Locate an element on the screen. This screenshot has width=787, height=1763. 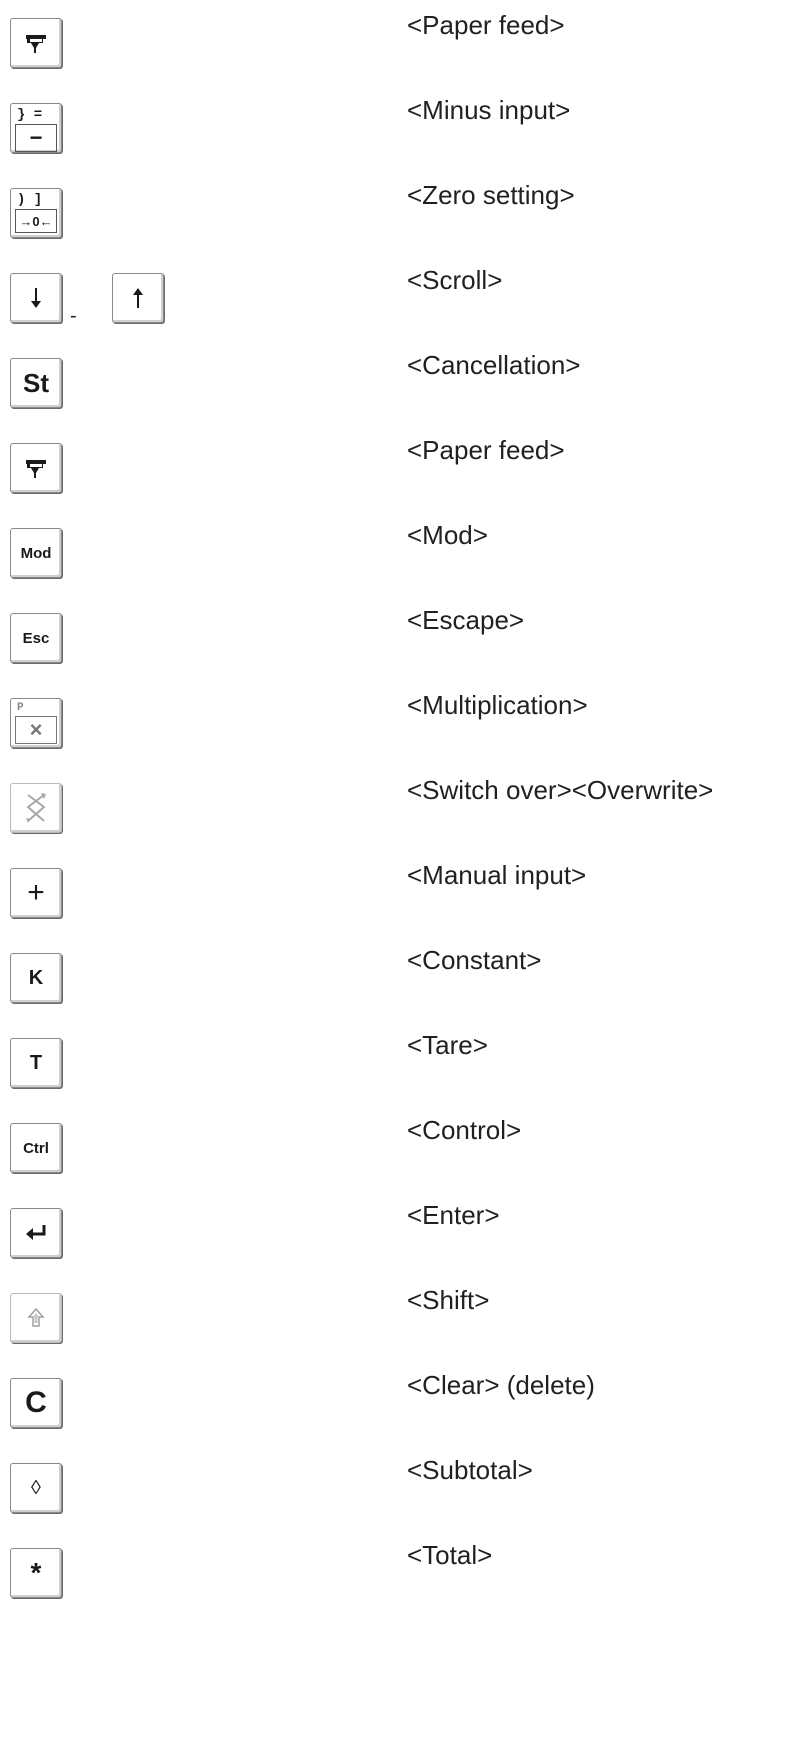
key-row: P × <Multiplication> is located at coordinates (393, 732).